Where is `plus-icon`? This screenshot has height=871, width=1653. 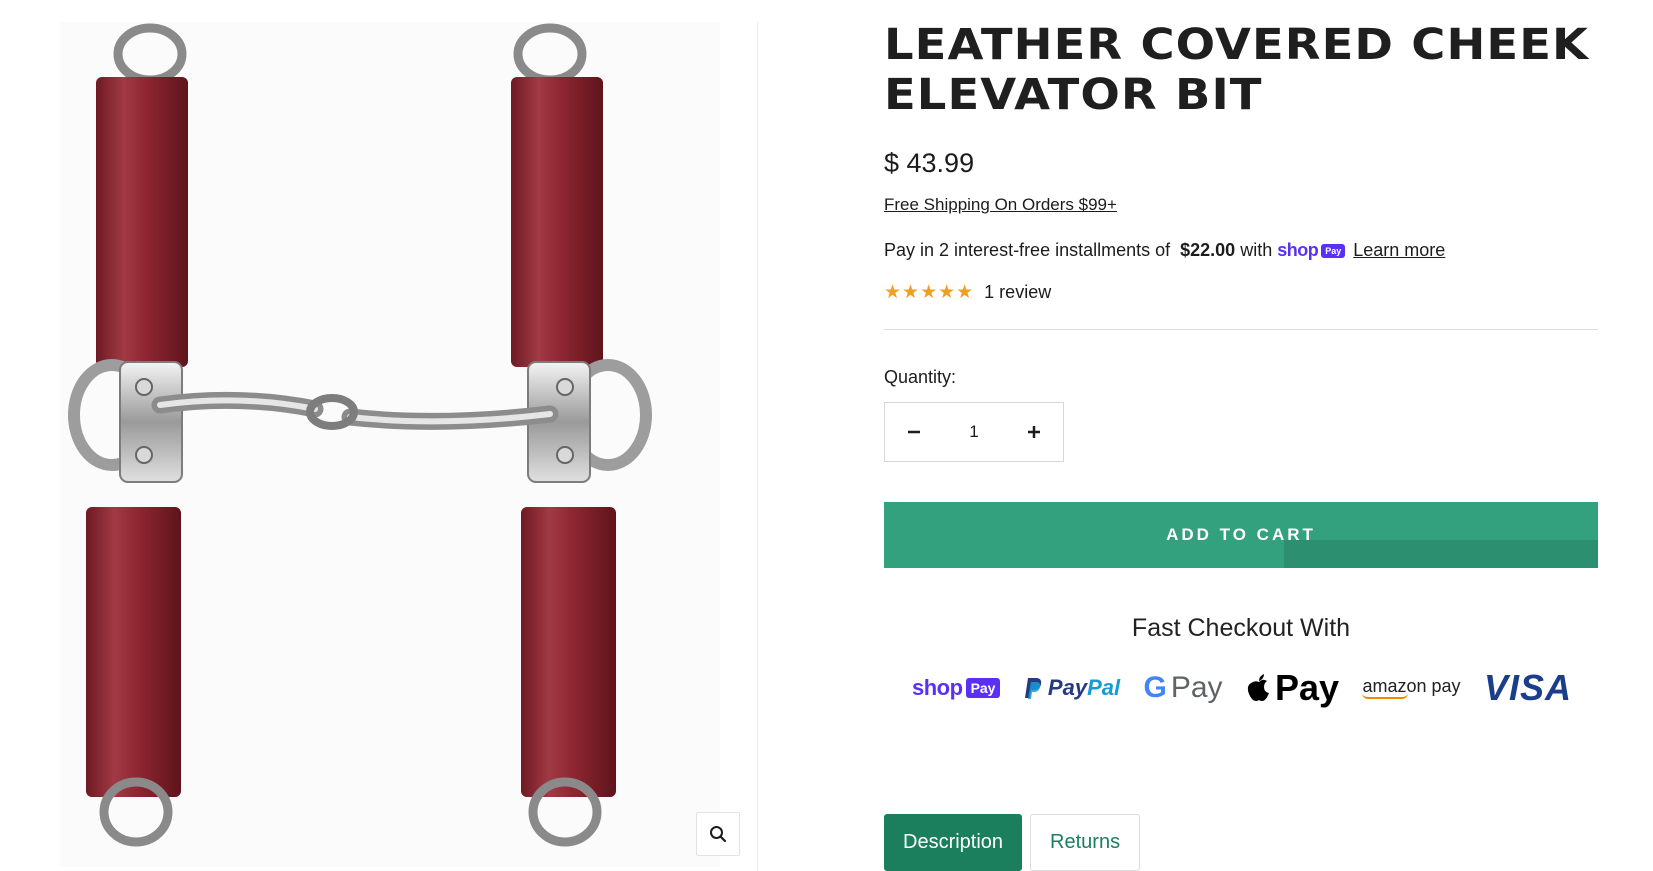 plus-icon is located at coordinates (1034, 432).